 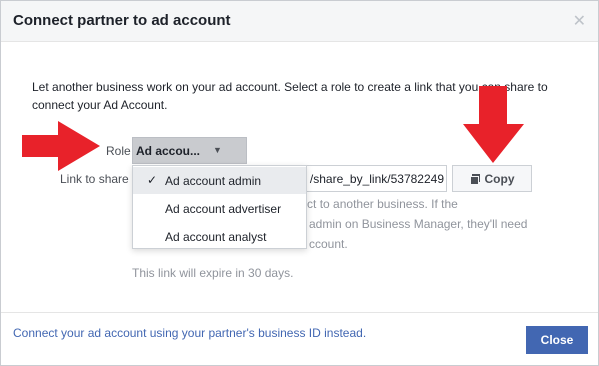 I want to click on link-label: Link to share, so click(x=94, y=179).